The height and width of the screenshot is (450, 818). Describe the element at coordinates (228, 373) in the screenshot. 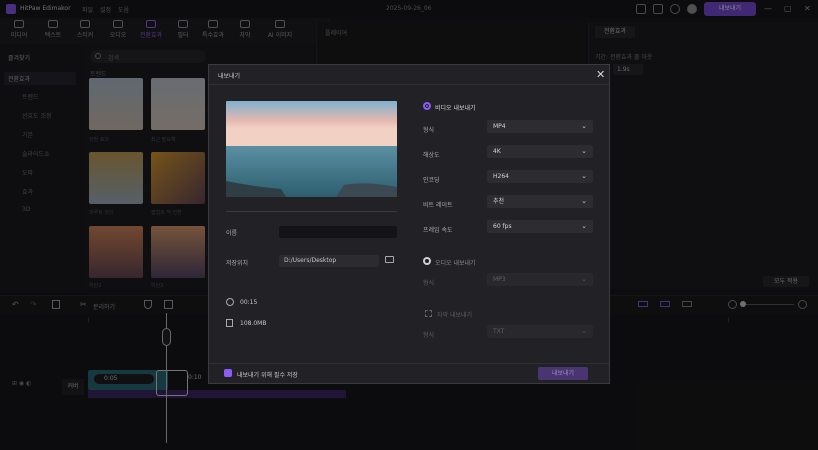

I see `save-settings-checkbox` at that location.